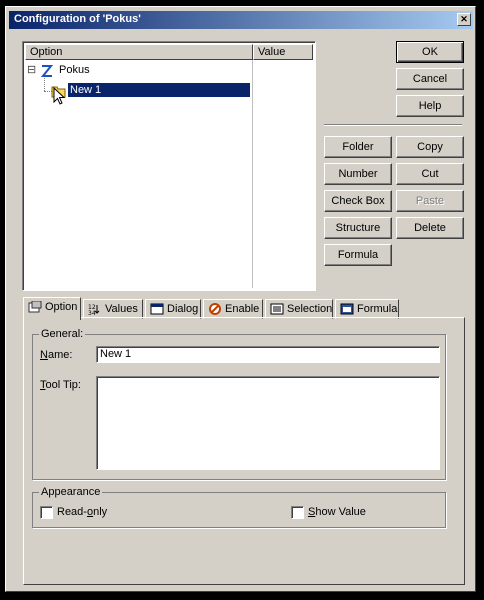  Describe the element at coordinates (337, 512) in the screenshot. I see `showvalue-label: Show Value` at that location.